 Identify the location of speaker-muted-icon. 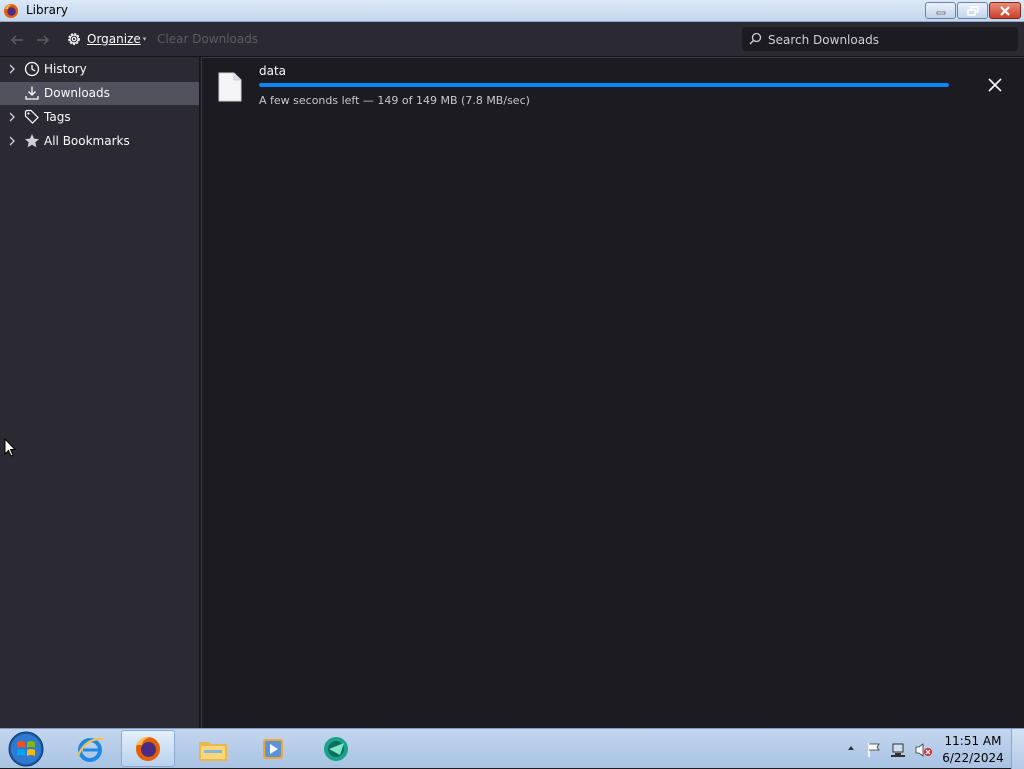
(924, 750).